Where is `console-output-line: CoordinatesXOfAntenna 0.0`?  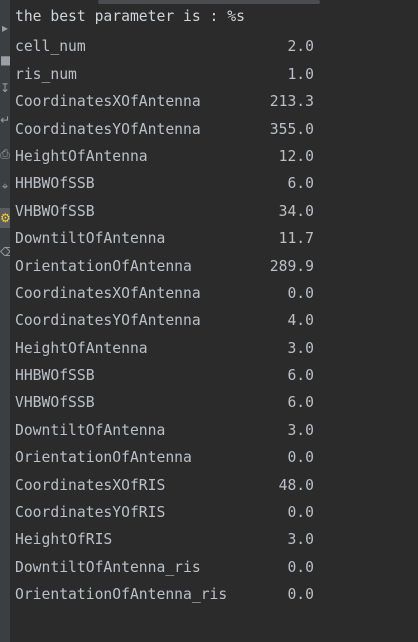
console-output-line: CoordinatesXOfAntenna 0.0 is located at coordinates (216, 293).